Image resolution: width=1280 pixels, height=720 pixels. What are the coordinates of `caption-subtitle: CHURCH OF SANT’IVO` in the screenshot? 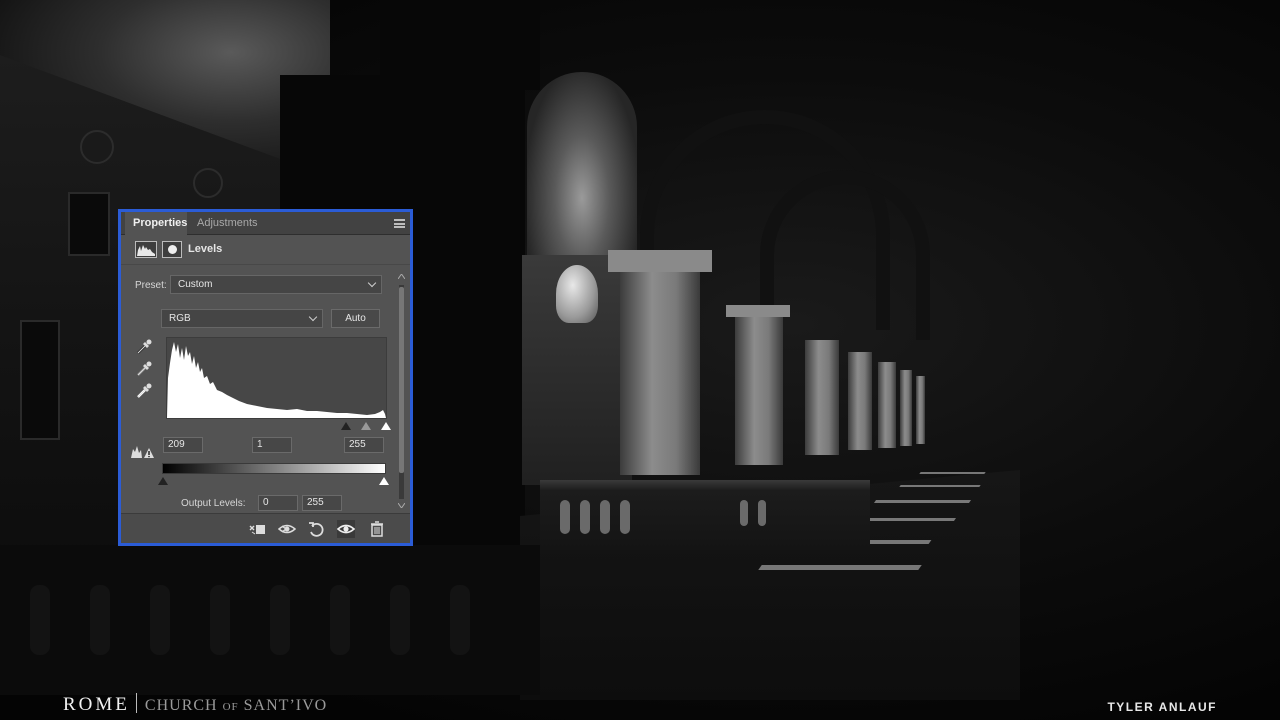 It's located at (236, 705).